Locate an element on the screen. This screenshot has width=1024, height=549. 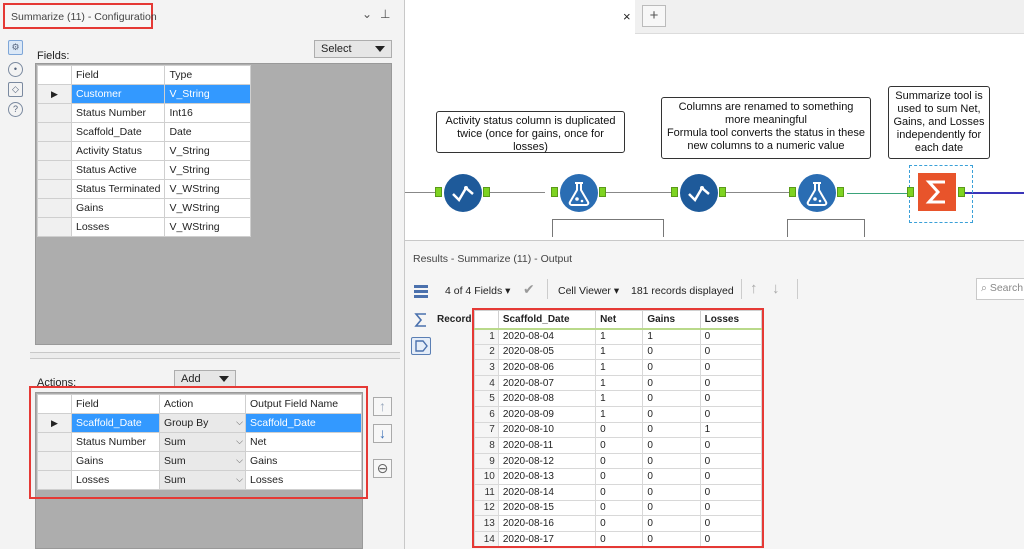
tag-output-icon is located at coordinates (421, 346).